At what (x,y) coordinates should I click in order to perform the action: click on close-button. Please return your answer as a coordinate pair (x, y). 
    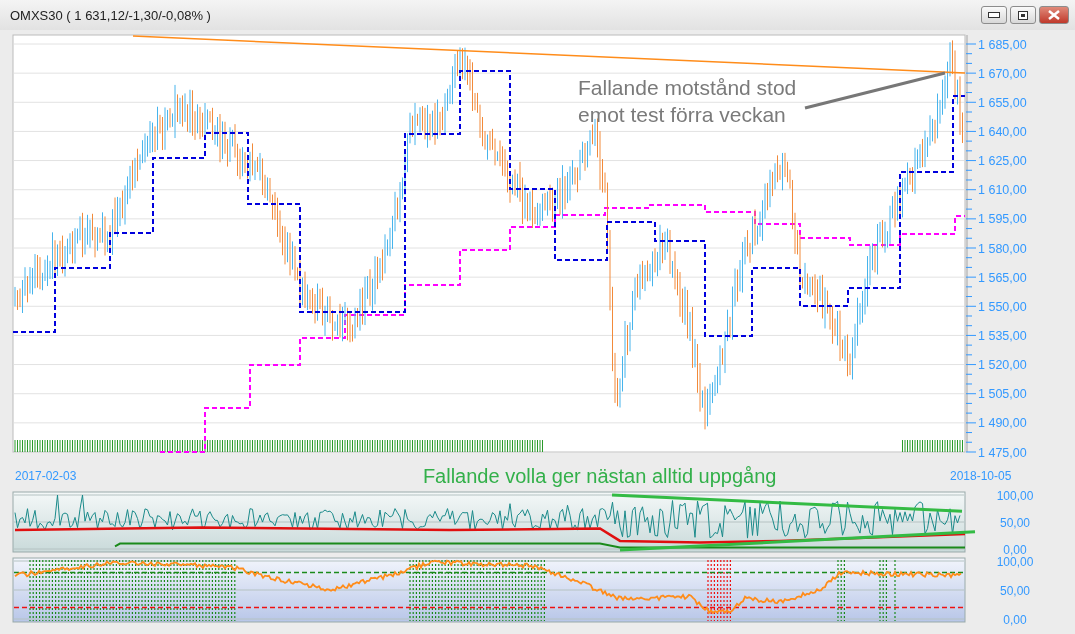
    Looking at the image, I should click on (1054, 15).